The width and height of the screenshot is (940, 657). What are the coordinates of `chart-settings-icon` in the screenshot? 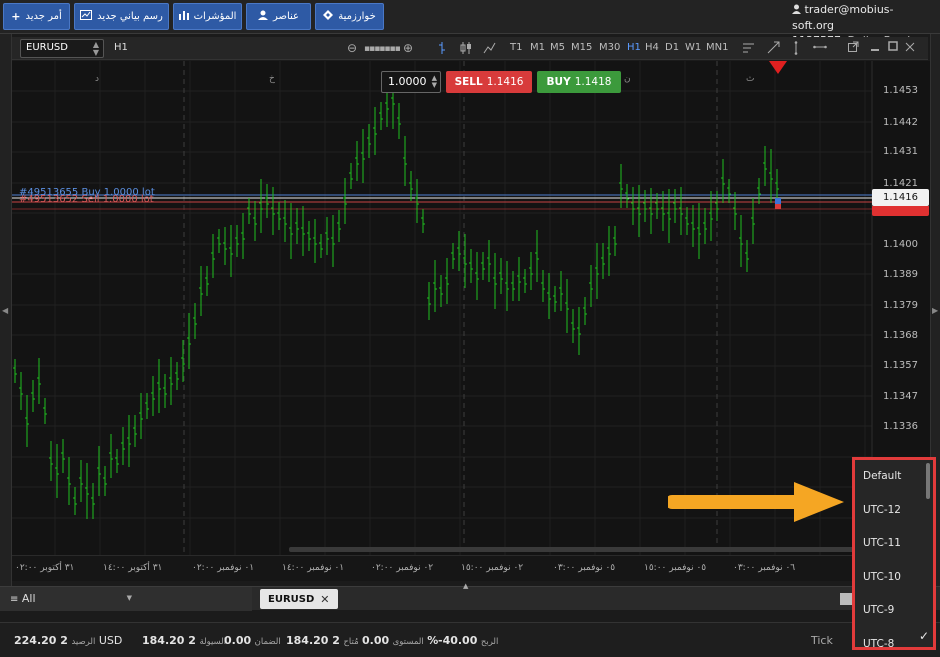 It's located at (748, 49).